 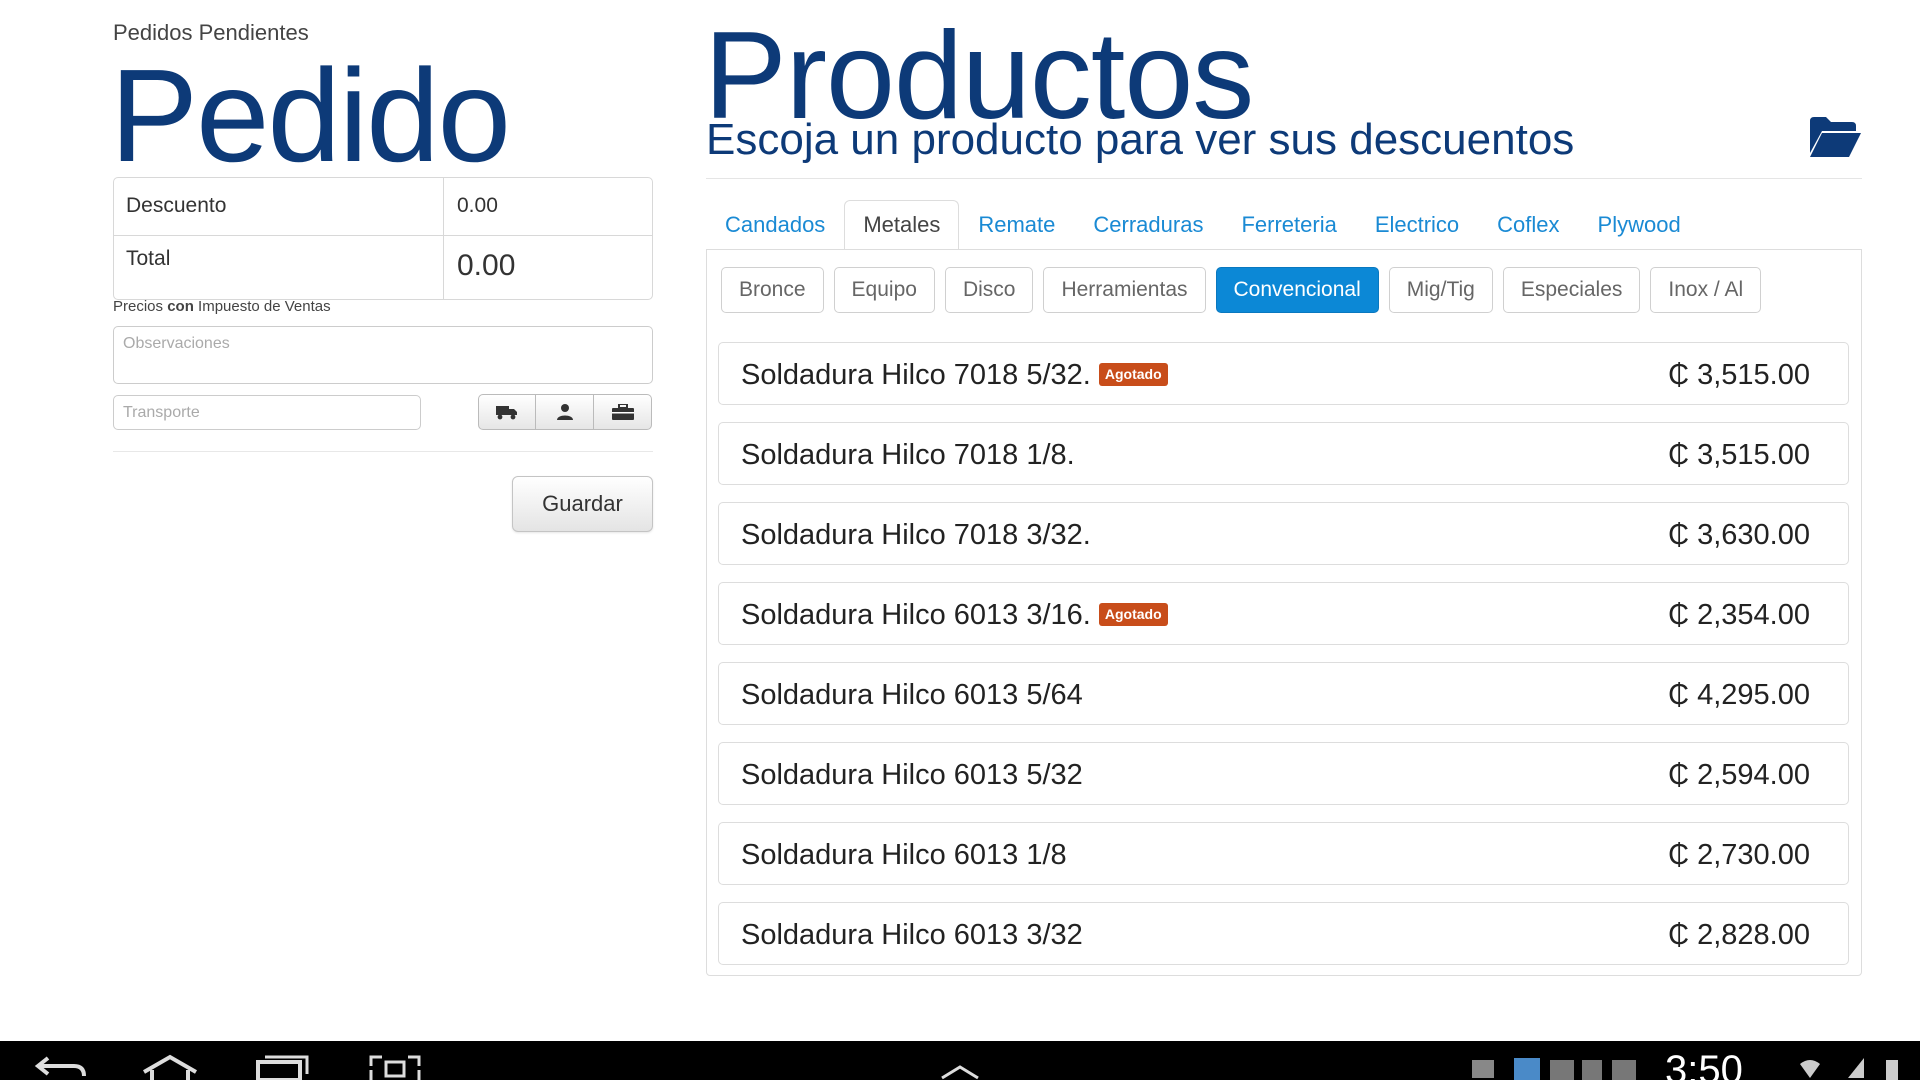 I want to click on delivery-mode-buttons, so click(x=565, y=412).